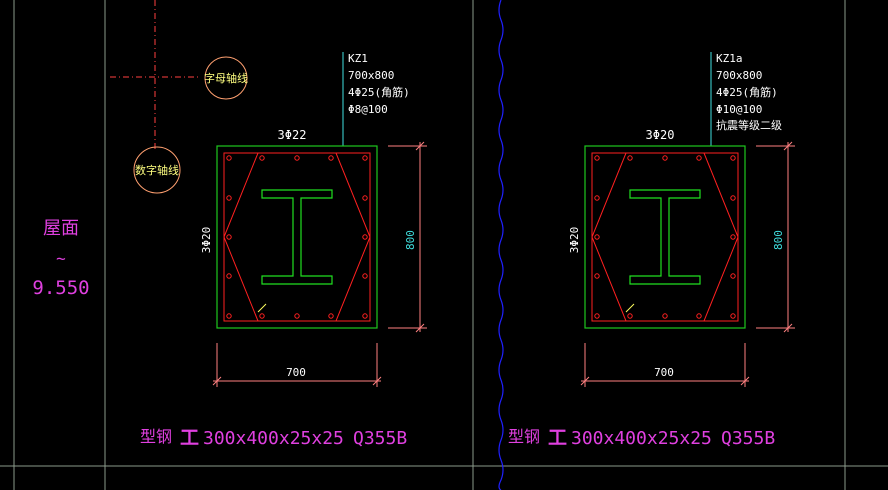 The image size is (888, 490). What do you see at coordinates (660, 135) in the screenshot?
I see `top-bars-label: 3Φ20` at bounding box center [660, 135].